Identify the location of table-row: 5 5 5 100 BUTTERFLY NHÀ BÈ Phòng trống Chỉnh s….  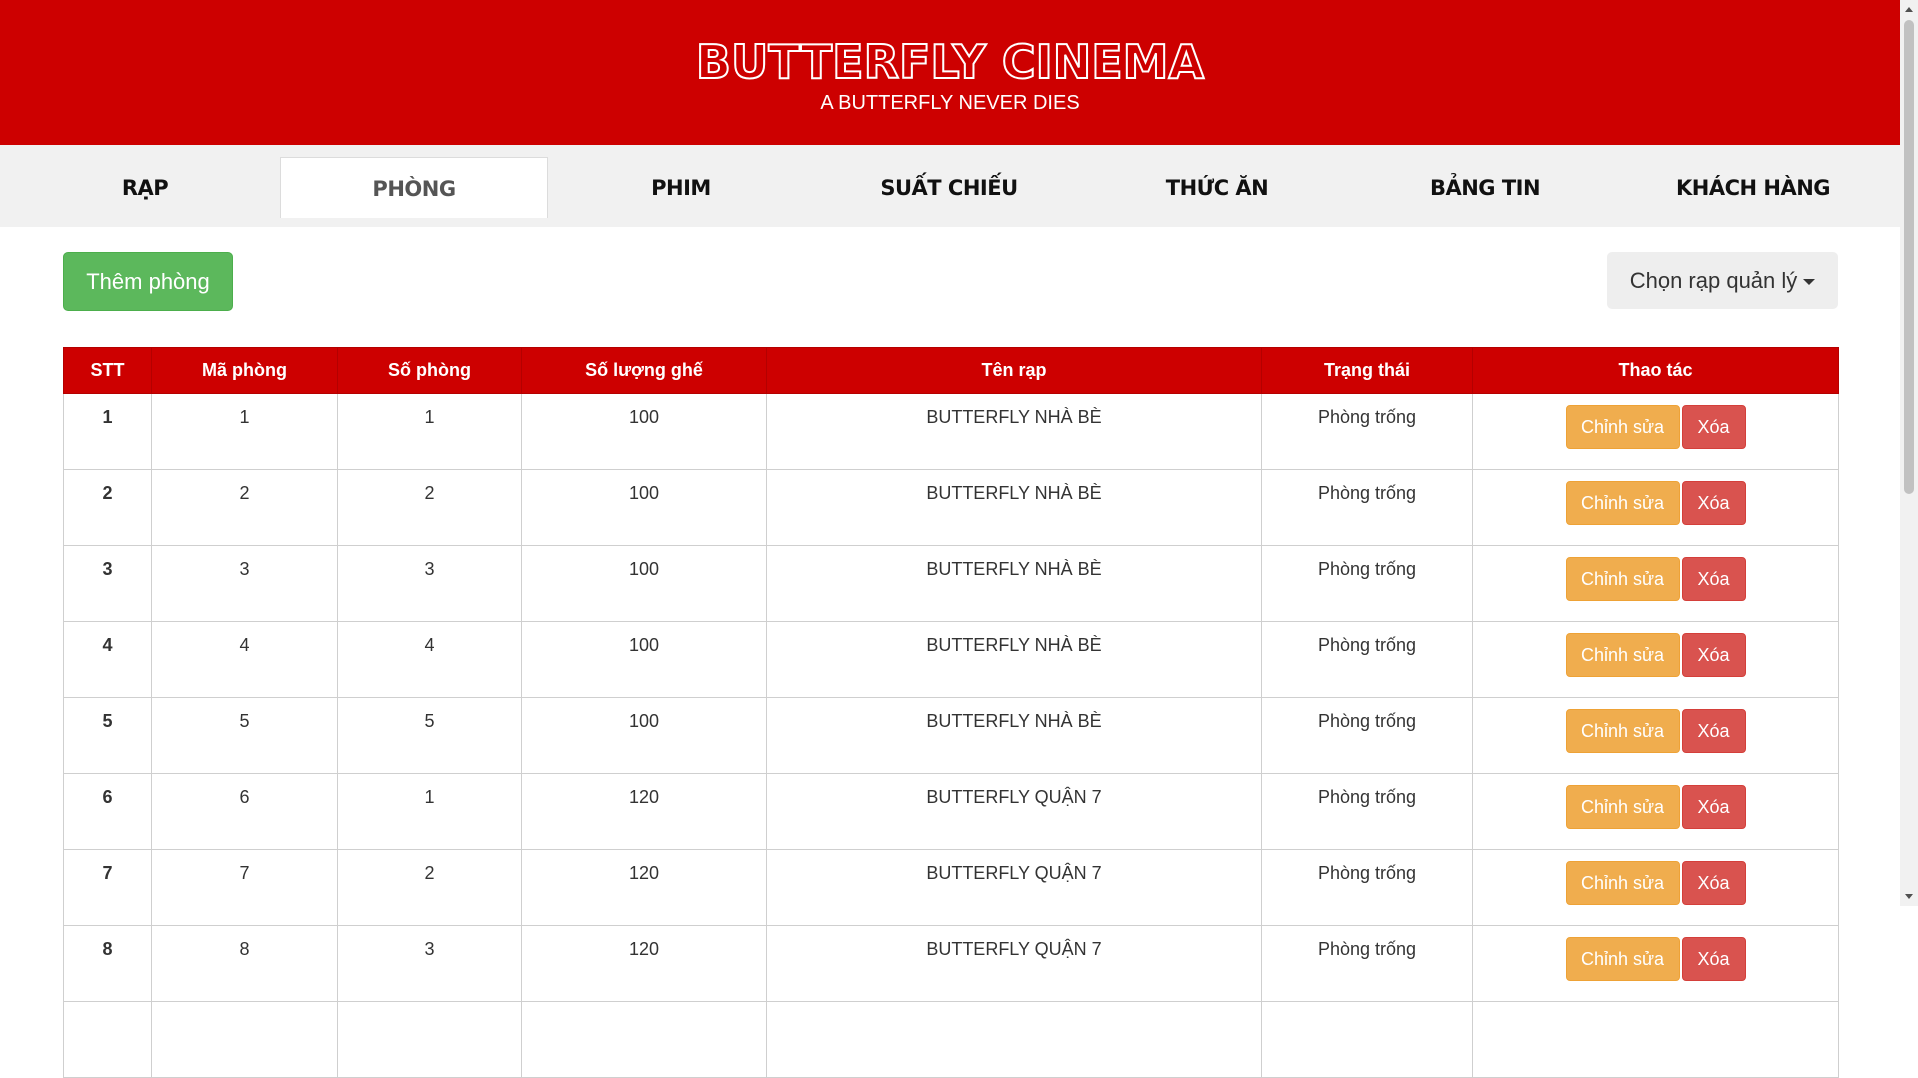
(951, 735).